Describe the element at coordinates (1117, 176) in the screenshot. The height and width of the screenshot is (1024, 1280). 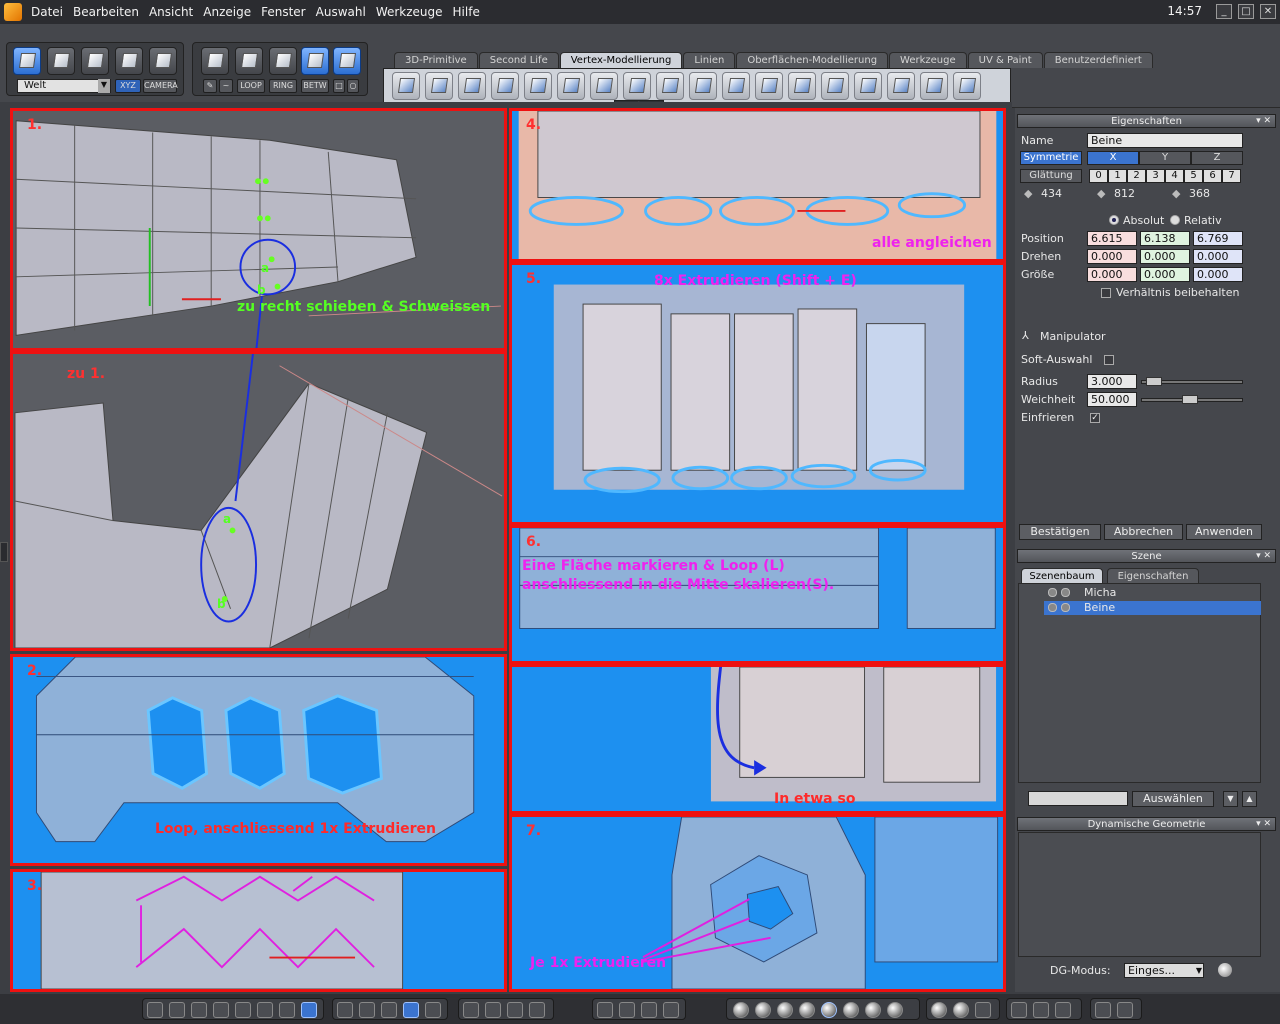
I see `smoothing-level-1: 1` at that location.